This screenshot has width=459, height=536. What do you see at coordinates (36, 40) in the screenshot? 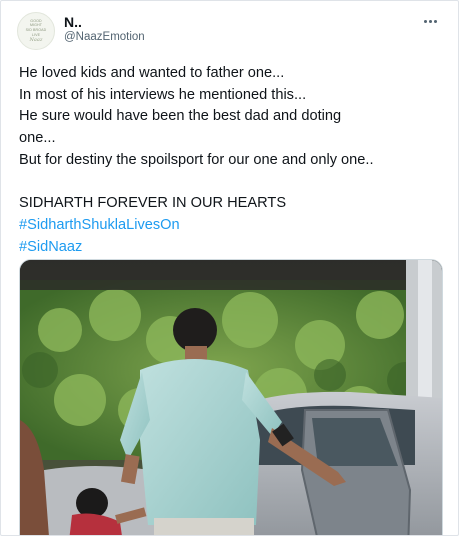
I see `avatar-signature: Naaz` at bounding box center [36, 40].